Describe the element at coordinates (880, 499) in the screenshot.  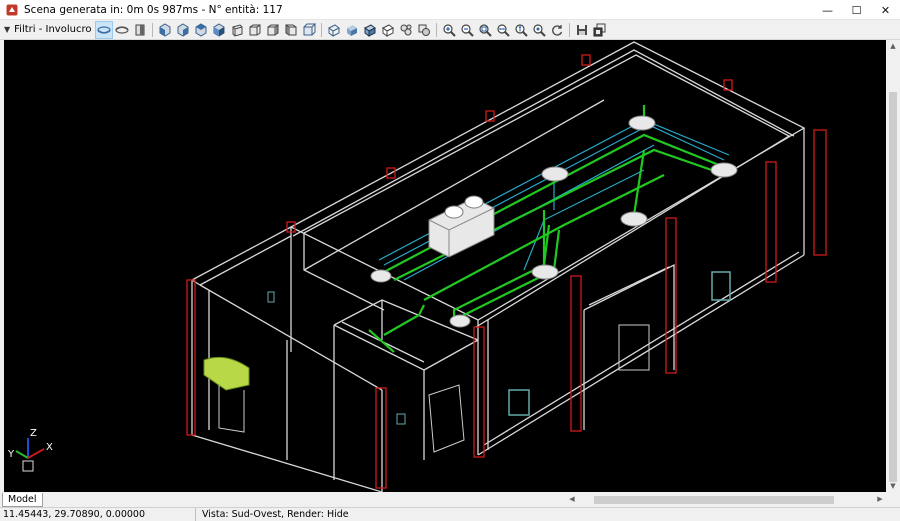
I see `scroll-right-button: ▶` at that location.